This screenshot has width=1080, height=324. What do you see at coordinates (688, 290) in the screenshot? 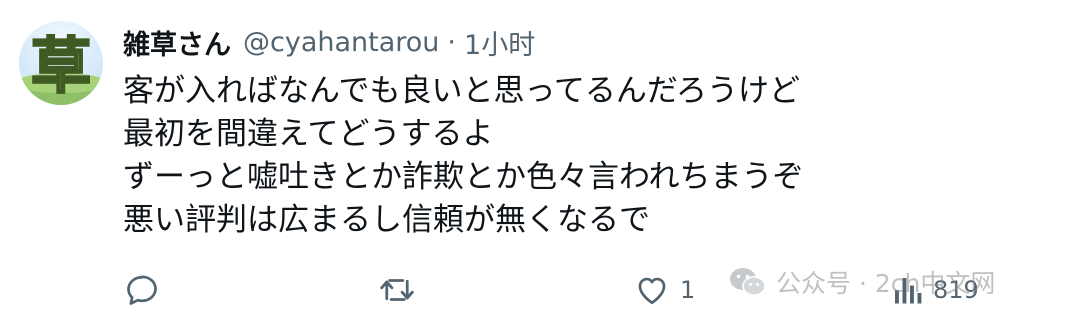
I see `like-count: 1` at bounding box center [688, 290].